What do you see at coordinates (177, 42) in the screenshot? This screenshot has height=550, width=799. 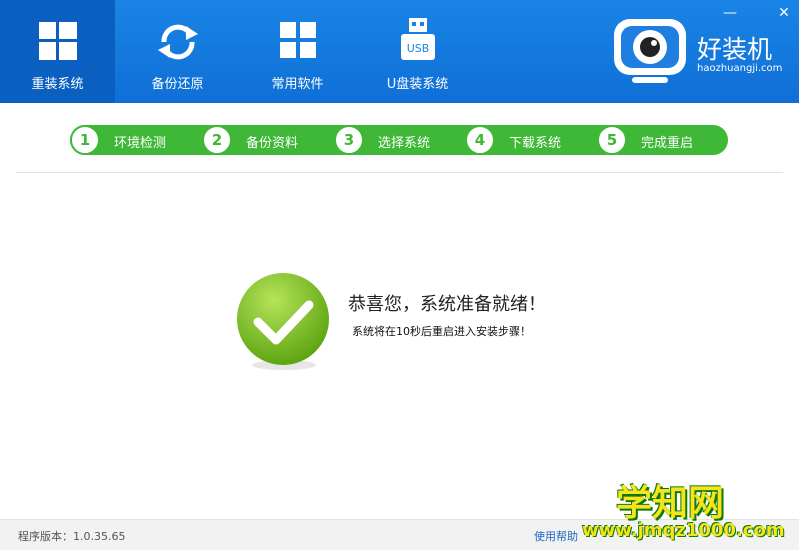 I see `sync-icon` at bounding box center [177, 42].